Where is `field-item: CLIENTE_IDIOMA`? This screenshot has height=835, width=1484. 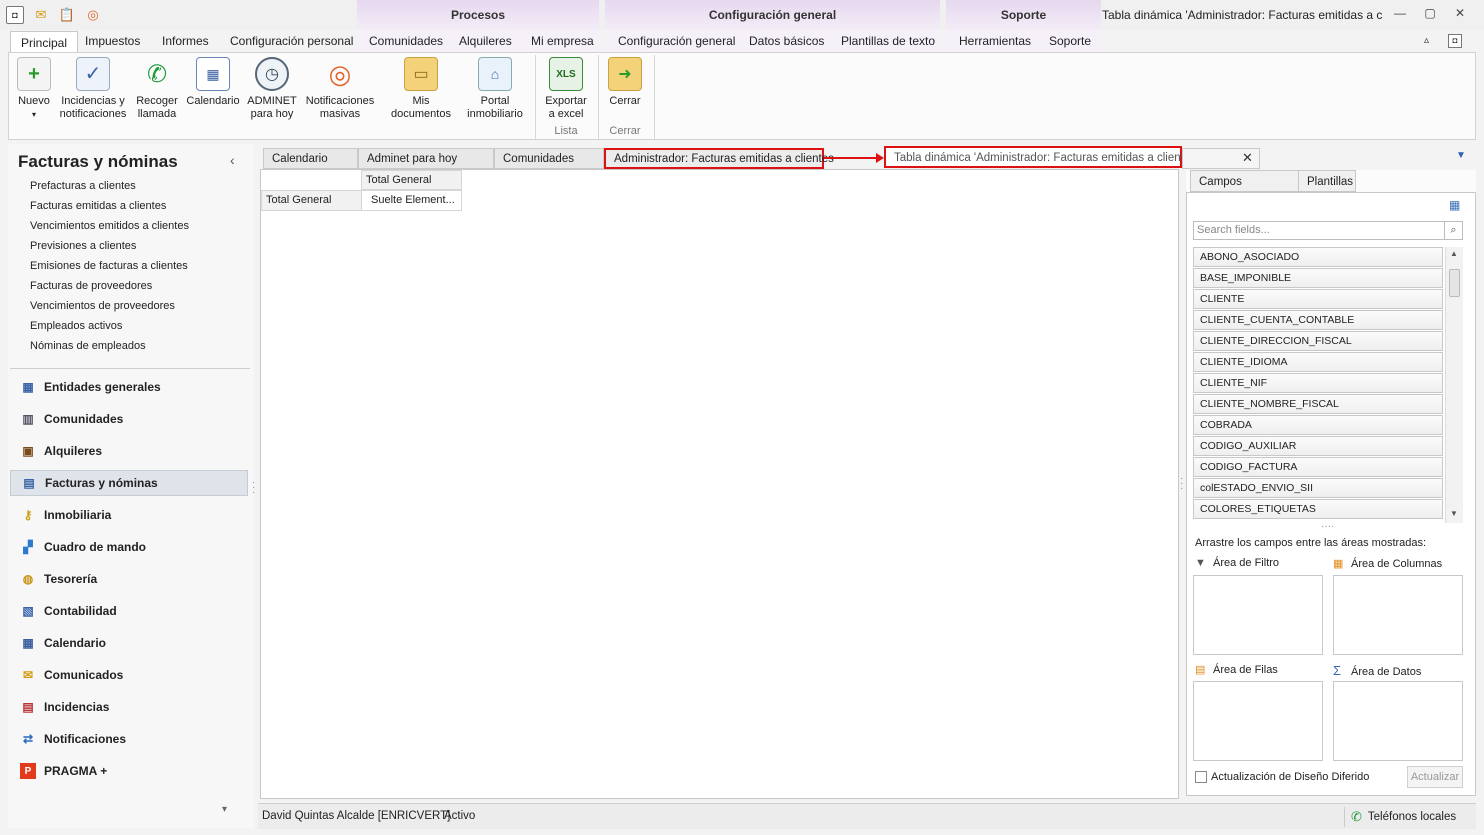 field-item: CLIENTE_IDIOMA is located at coordinates (1318, 362).